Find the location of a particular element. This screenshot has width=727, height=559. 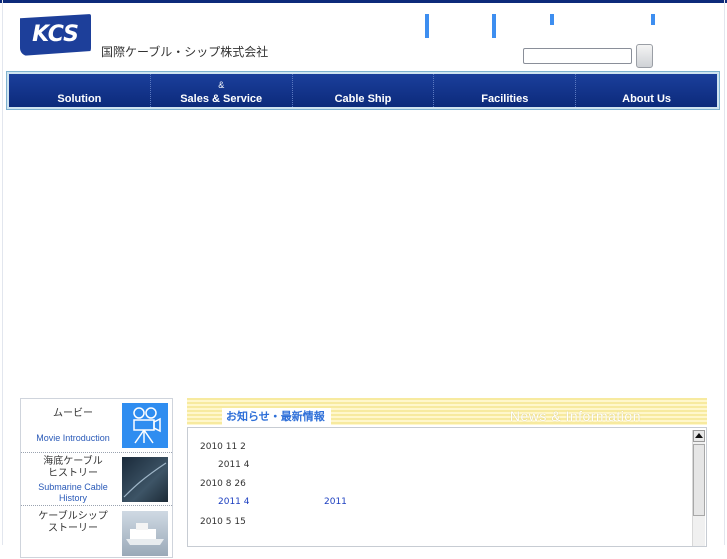

scroll-thumb is located at coordinates (699, 480).